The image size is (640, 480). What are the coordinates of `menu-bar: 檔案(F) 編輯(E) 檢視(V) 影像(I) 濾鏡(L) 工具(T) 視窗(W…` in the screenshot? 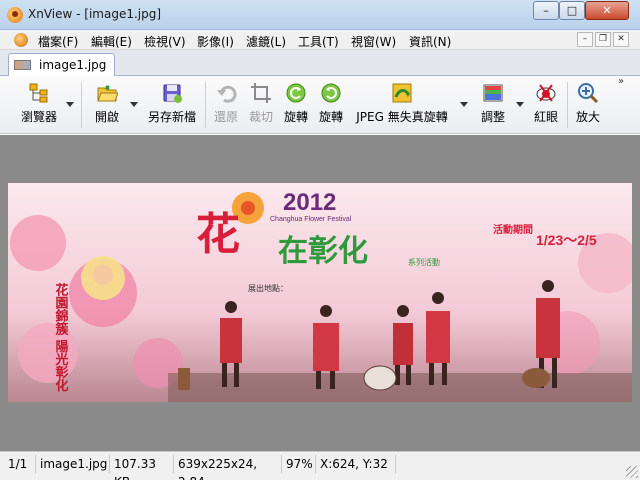 It's located at (320, 40).